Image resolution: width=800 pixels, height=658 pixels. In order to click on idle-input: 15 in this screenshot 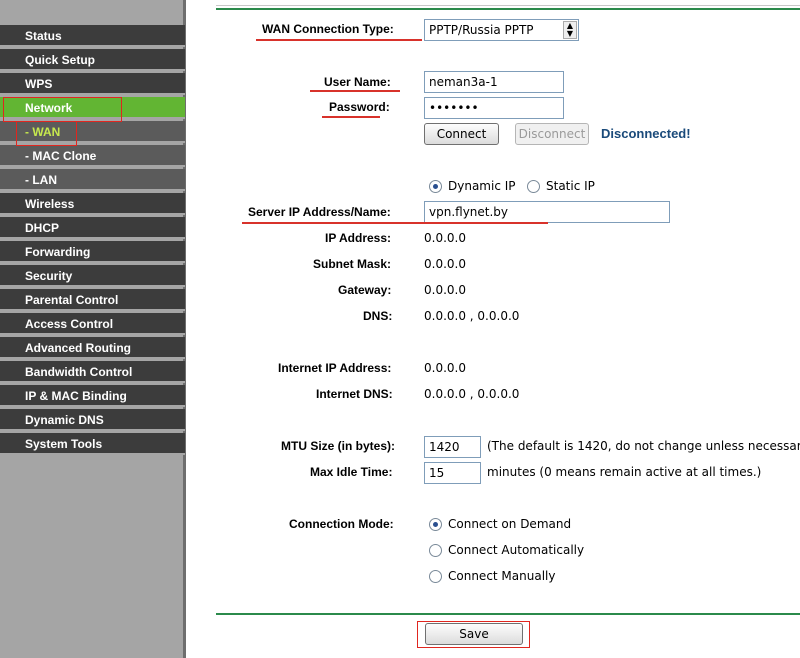, I will do `click(452, 473)`.